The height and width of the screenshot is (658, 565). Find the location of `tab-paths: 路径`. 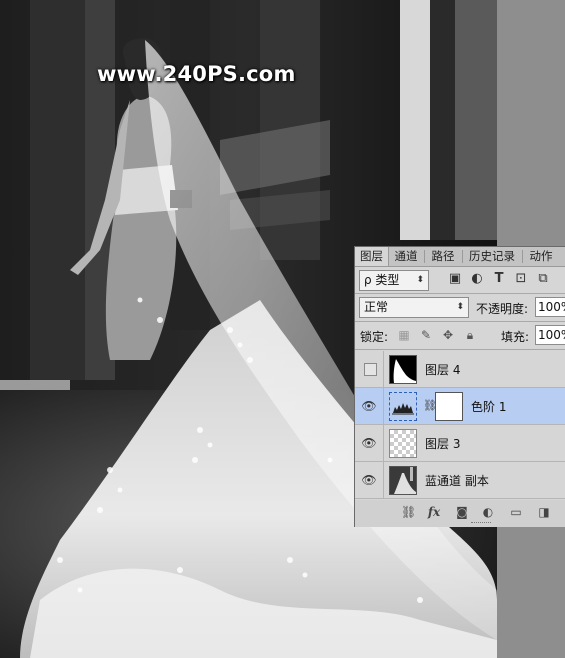

tab-paths: 路径 is located at coordinates (443, 256).